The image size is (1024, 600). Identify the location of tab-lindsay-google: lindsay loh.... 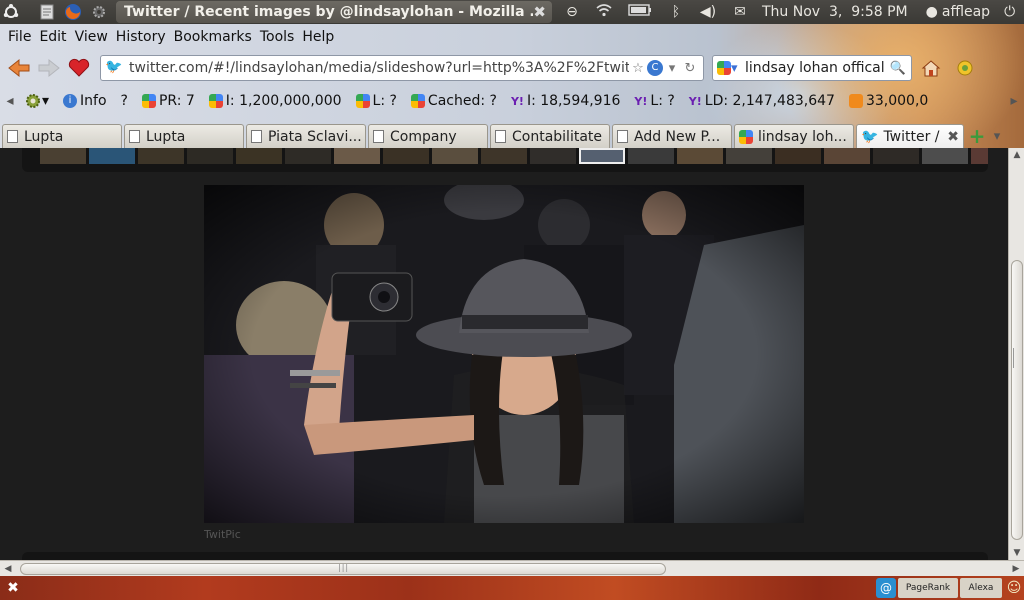
(794, 136).